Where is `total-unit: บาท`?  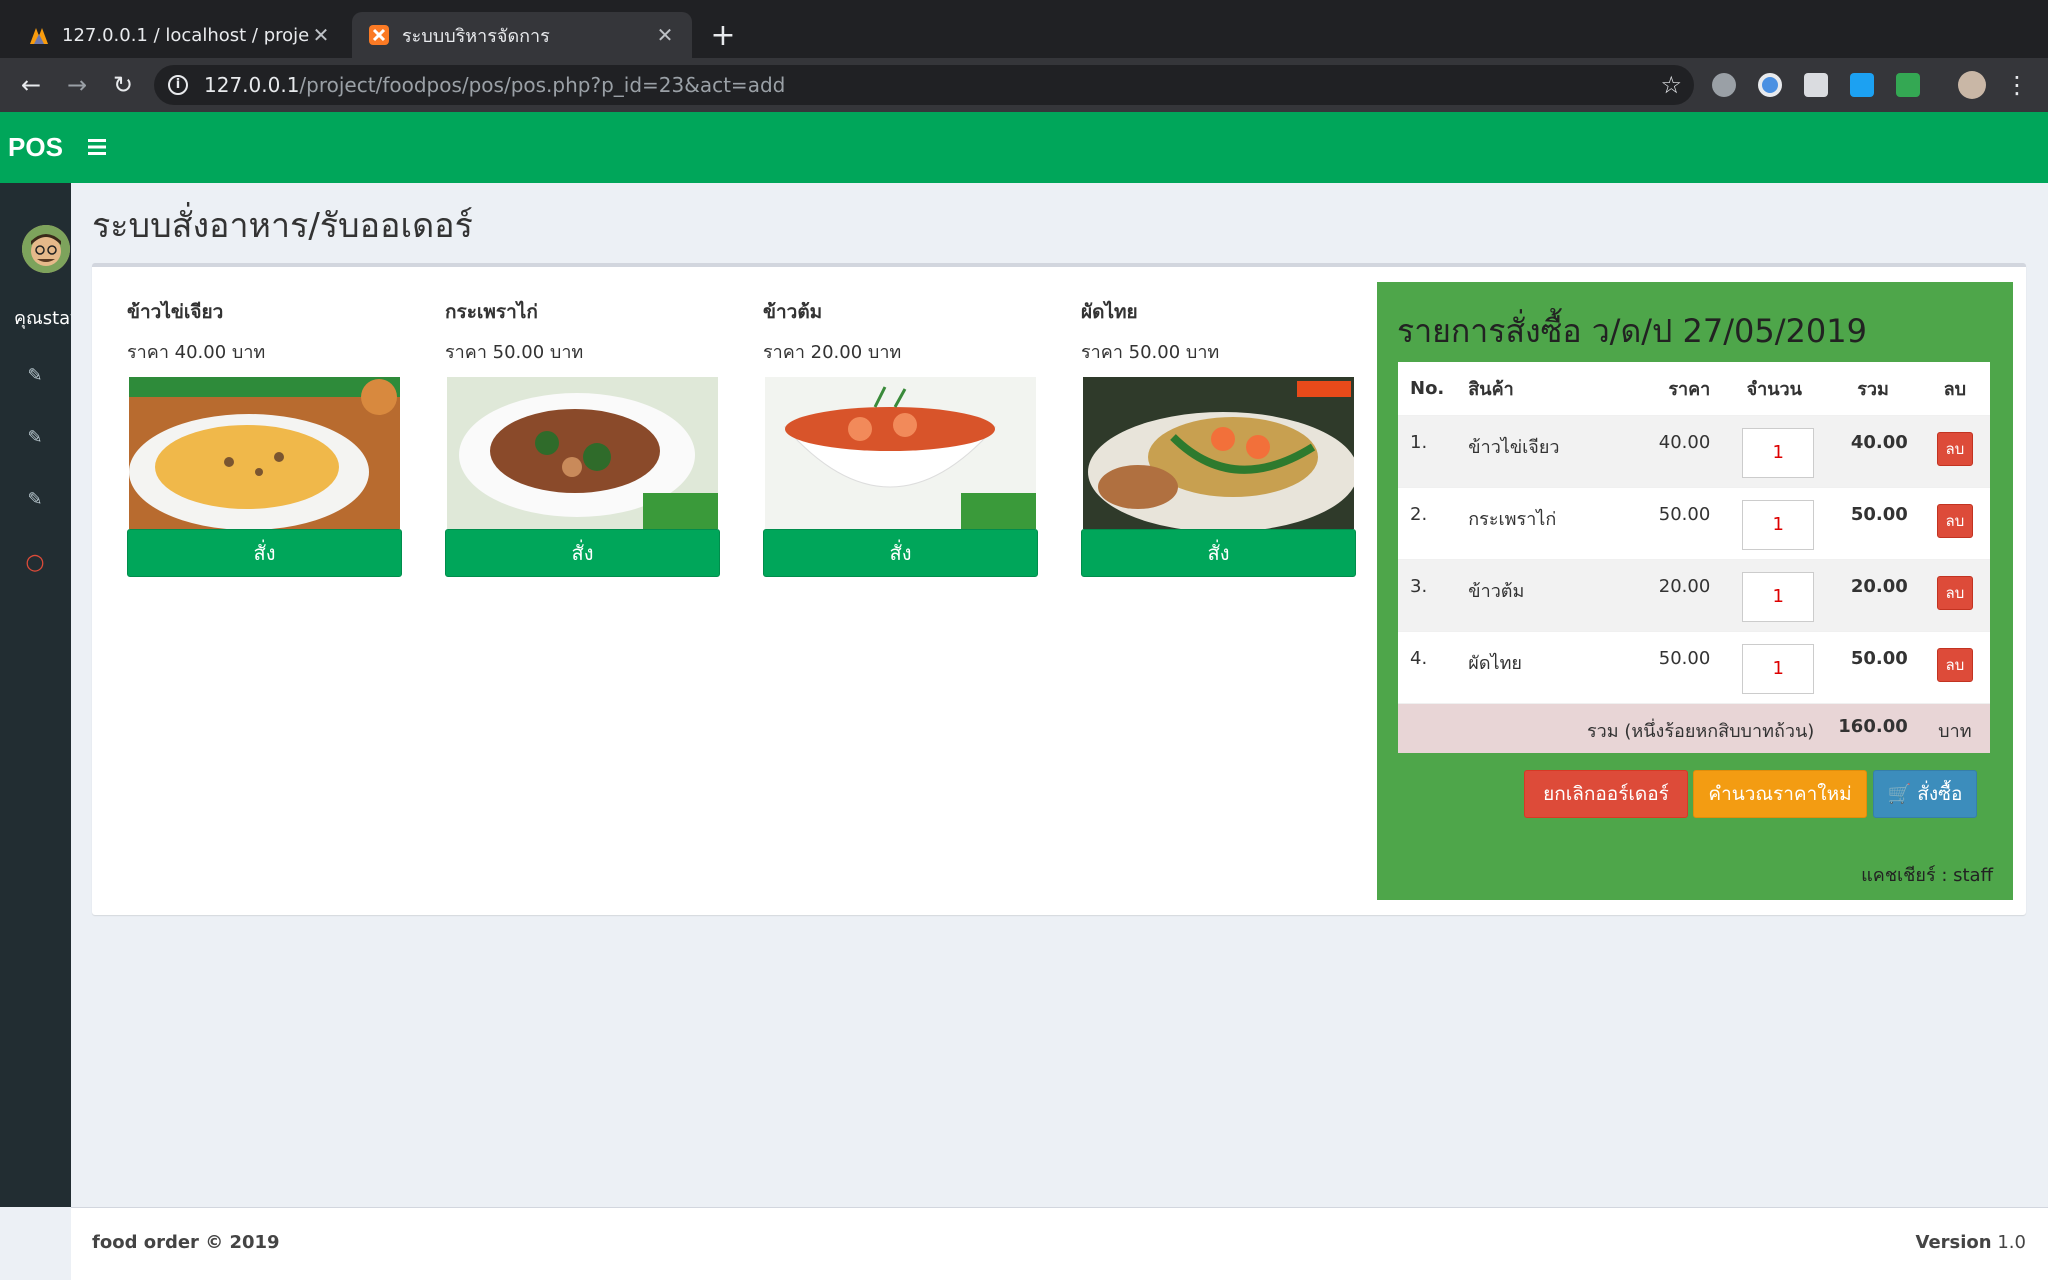 total-unit: บาท is located at coordinates (1954, 727).